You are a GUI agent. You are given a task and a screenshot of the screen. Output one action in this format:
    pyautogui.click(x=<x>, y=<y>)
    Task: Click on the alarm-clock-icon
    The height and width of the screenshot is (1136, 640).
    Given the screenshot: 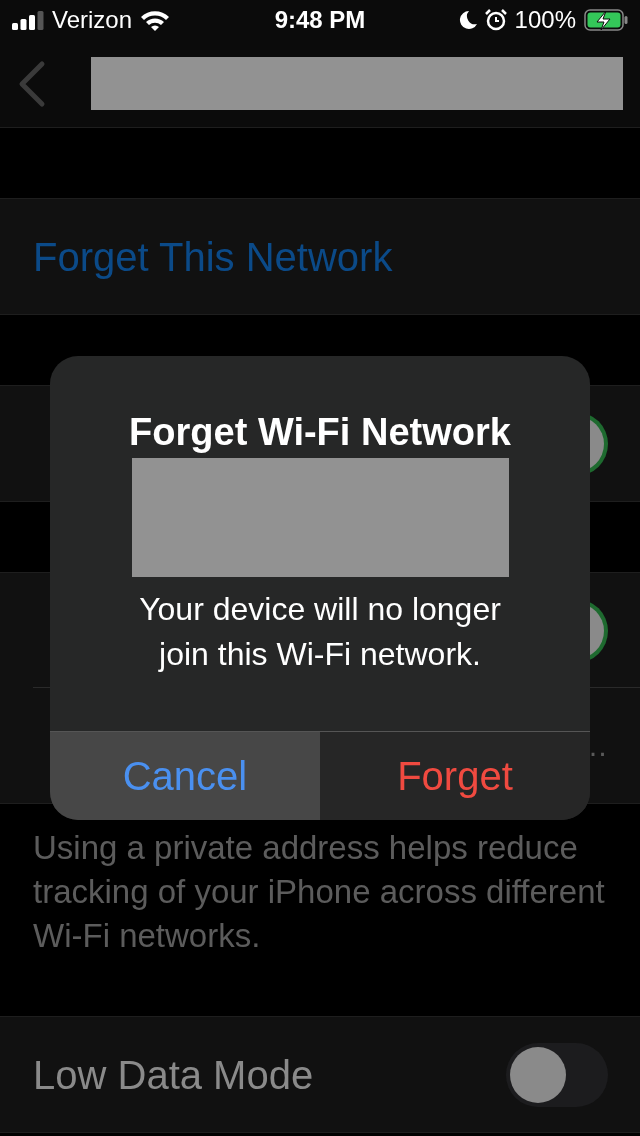 What is the action you would take?
    pyautogui.click(x=495, y=20)
    